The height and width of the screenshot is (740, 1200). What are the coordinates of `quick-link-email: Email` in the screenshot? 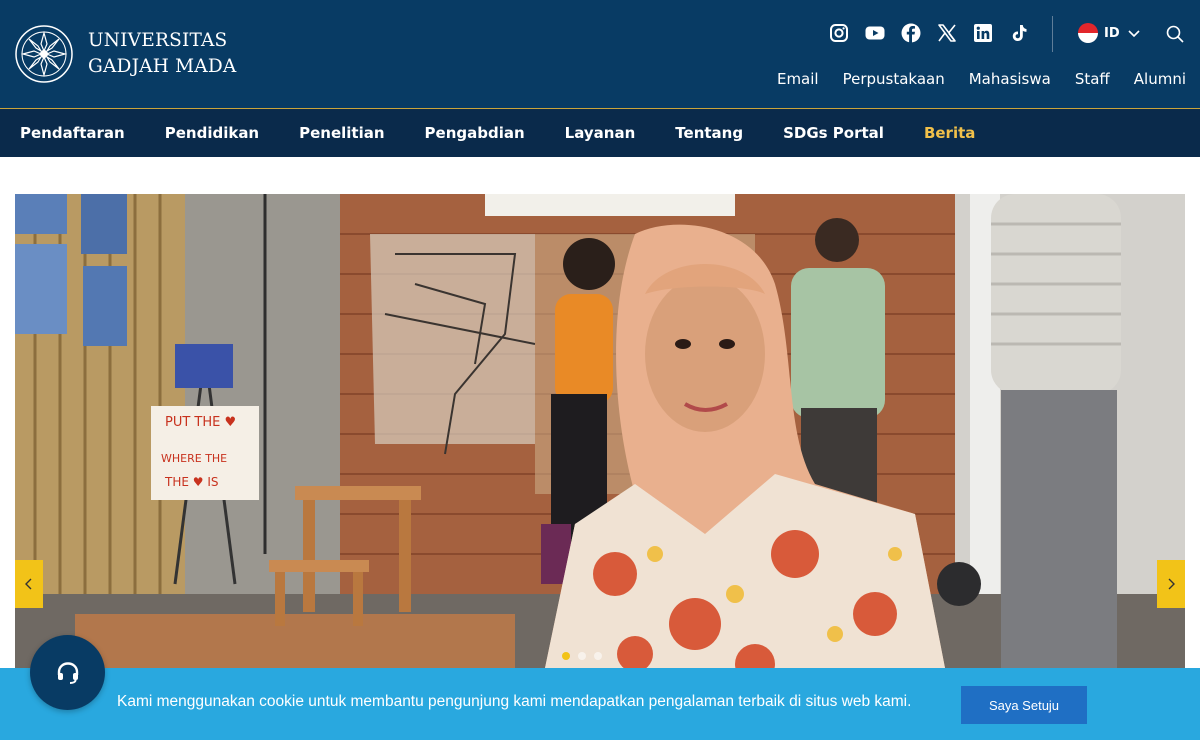 It's located at (798, 79).